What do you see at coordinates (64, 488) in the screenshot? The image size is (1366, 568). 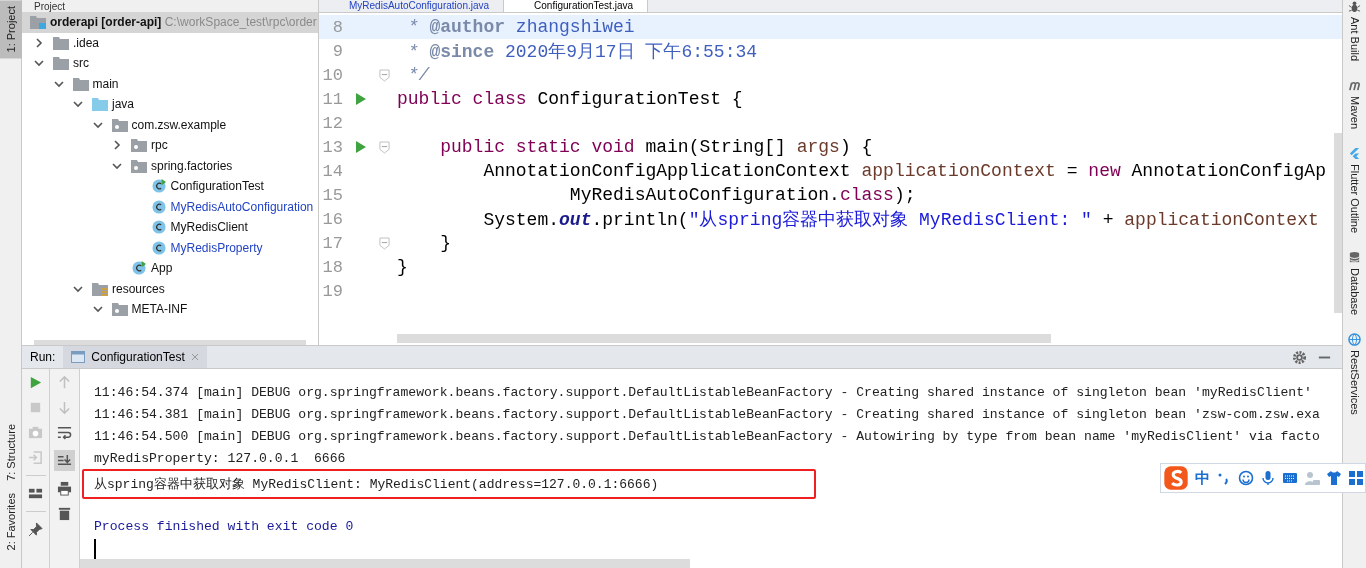 I see `print-icon` at bounding box center [64, 488].